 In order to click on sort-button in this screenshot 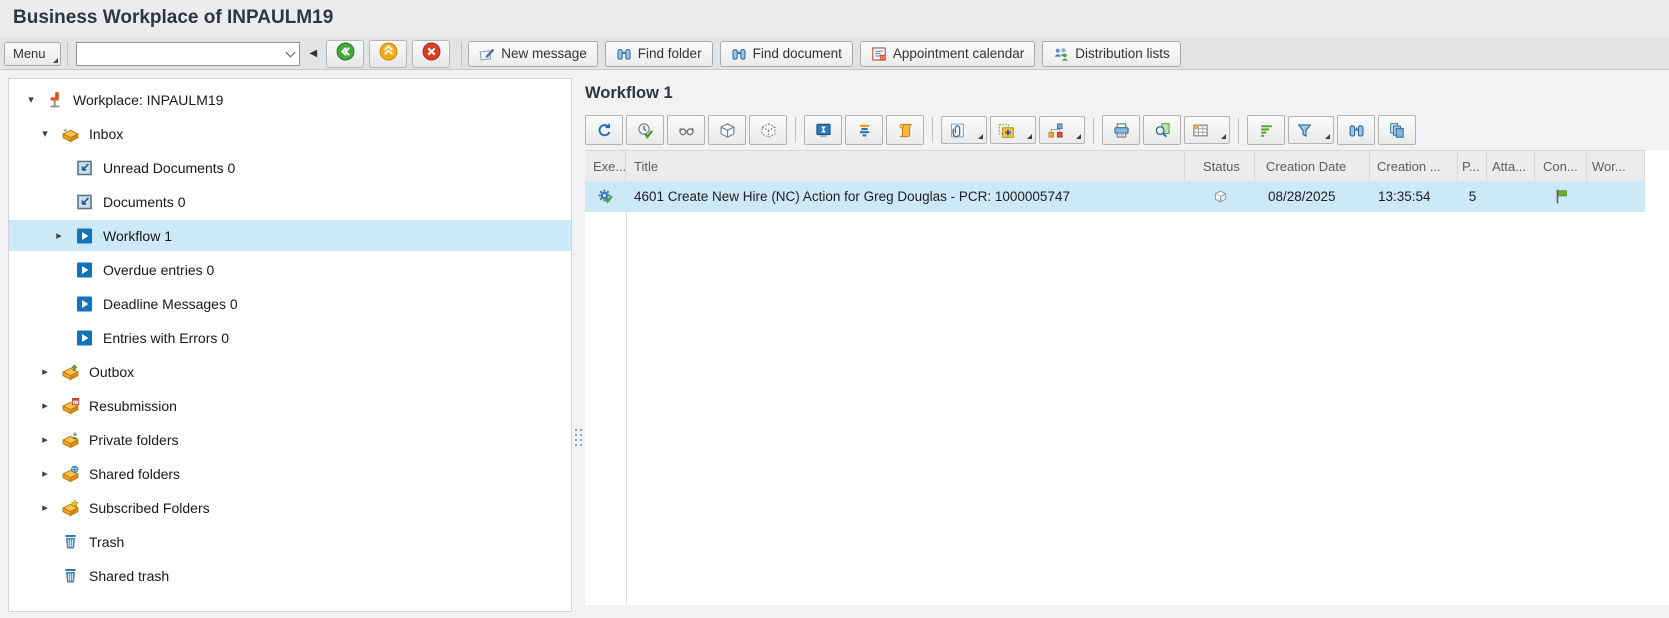, I will do `click(1266, 130)`.